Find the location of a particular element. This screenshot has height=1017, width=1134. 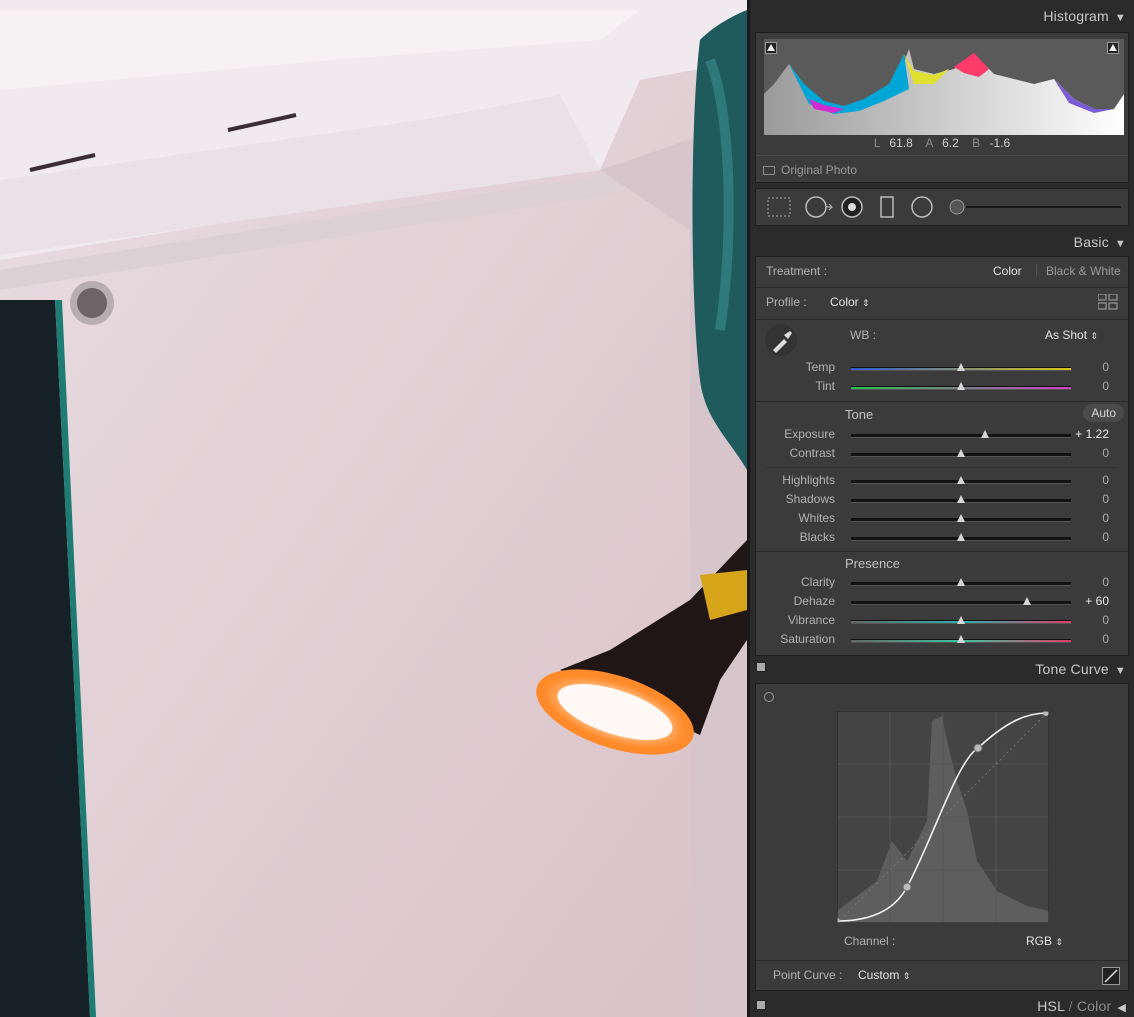

slider-label: Exposure is located at coordinates (809, 434).